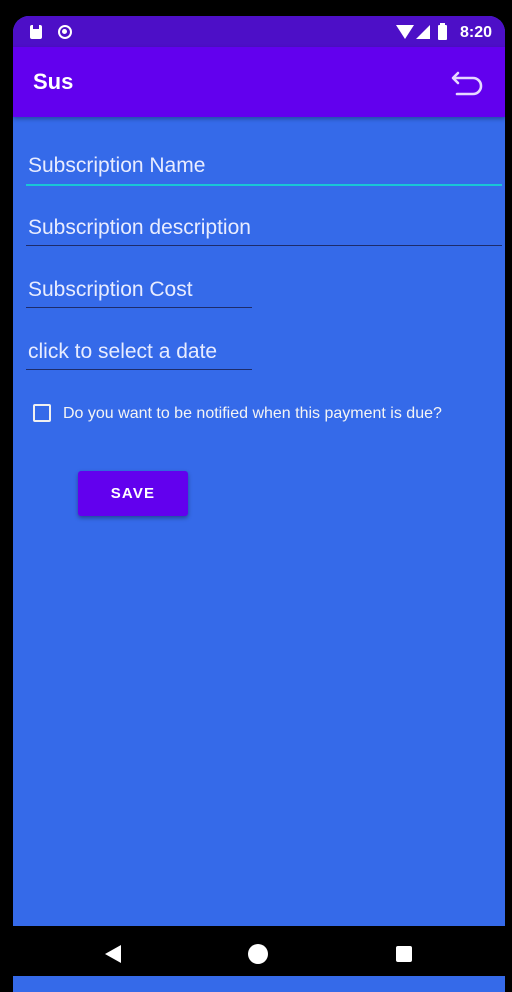  What do you see at coordinates (404, 954) in the screenshot?
I see `recents-icon` at bounding box center [404, 954].